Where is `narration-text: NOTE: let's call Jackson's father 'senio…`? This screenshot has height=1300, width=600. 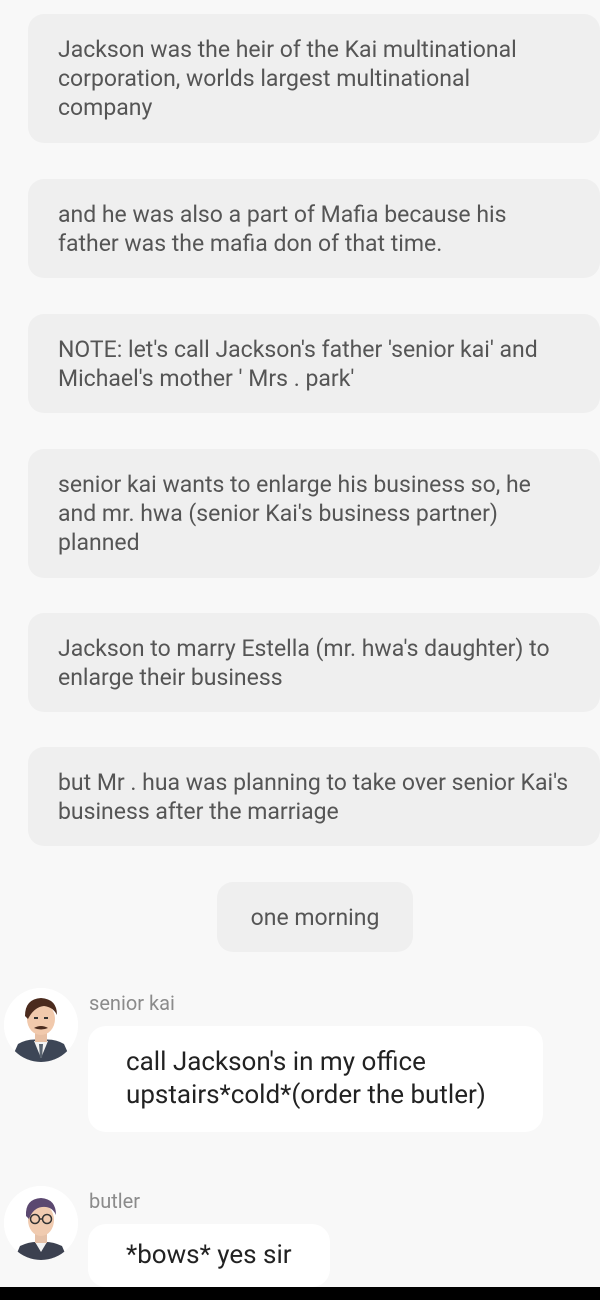 narration-text: NOTE: let's call Jackson's father 'senio… is located at coordinates (298, 363).